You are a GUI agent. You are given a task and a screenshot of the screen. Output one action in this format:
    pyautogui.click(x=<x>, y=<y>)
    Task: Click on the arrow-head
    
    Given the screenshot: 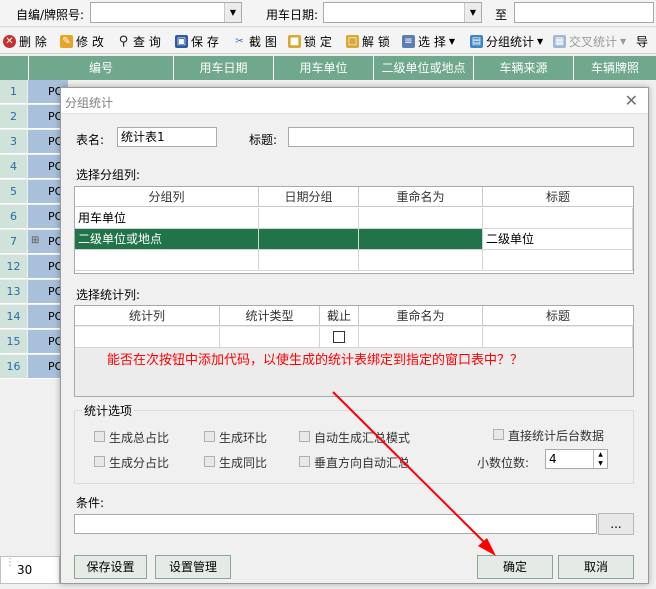 What is the action you would take?
    pyautogui.click(x=487, y=547)
    